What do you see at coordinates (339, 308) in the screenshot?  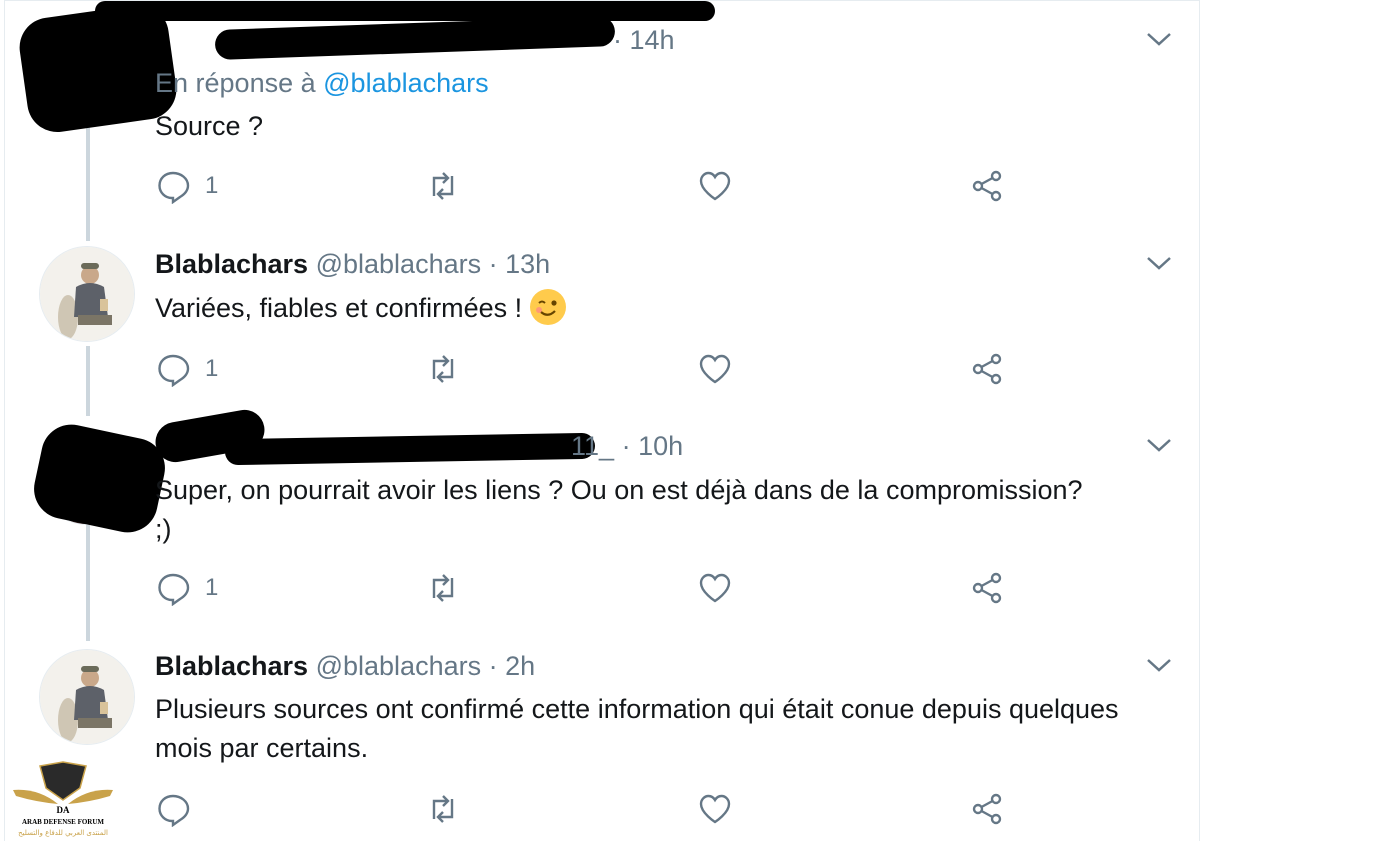 I see `tweet-text: Variées, fiables et confirmées !` at bounding box center [339, 308].